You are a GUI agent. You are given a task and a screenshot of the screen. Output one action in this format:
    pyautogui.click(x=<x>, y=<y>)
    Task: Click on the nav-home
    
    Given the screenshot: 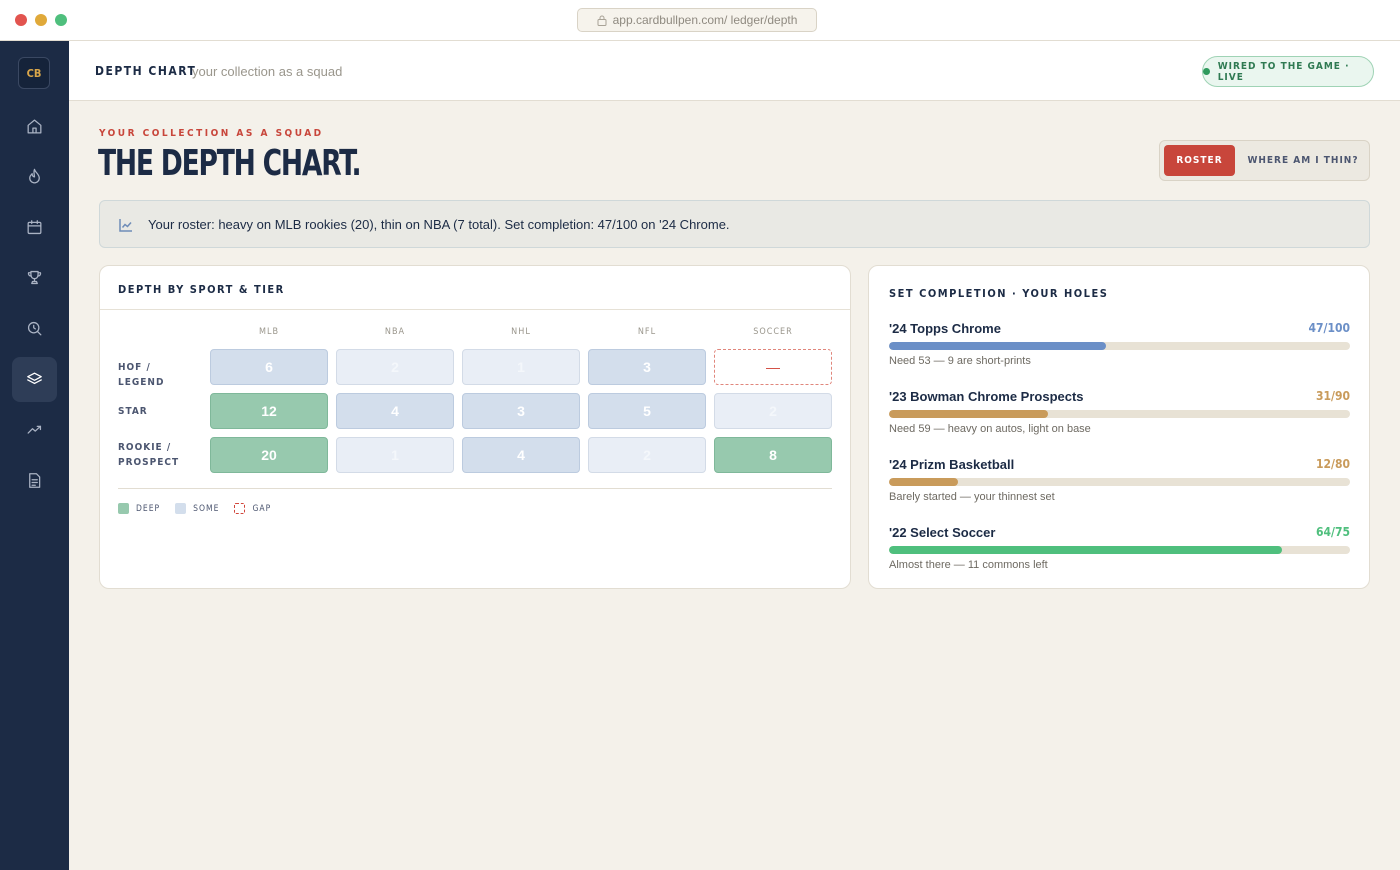 What is the action you would take?
    pyautogui.click(x=34, y=126)
    